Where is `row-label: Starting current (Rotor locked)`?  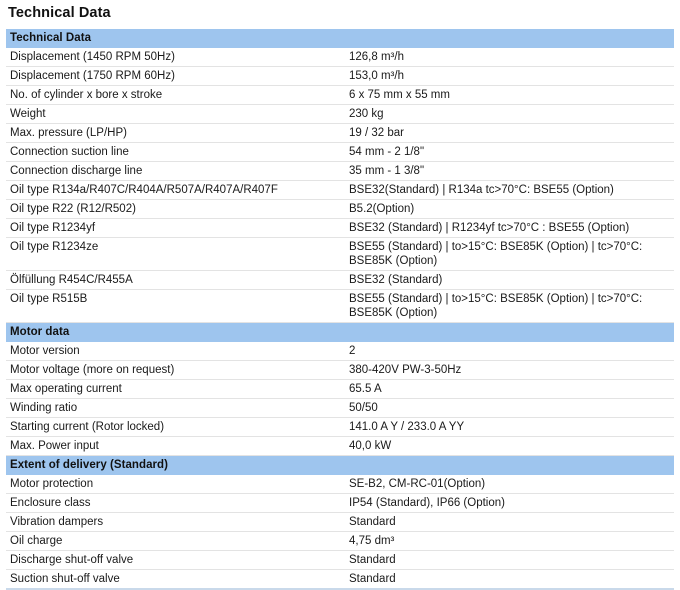
row-label: Starting current (Rotor locked) is located at coordinates (174, 427).